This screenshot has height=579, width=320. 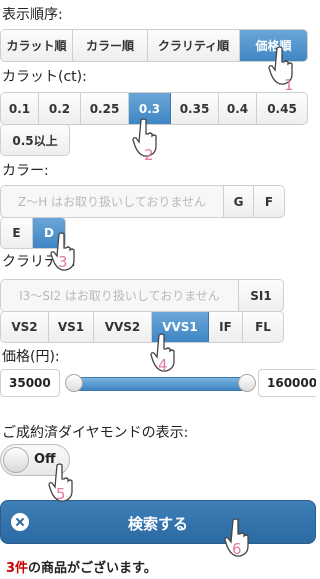 I want to click on price-max-handle, so click(x=247, y=383).